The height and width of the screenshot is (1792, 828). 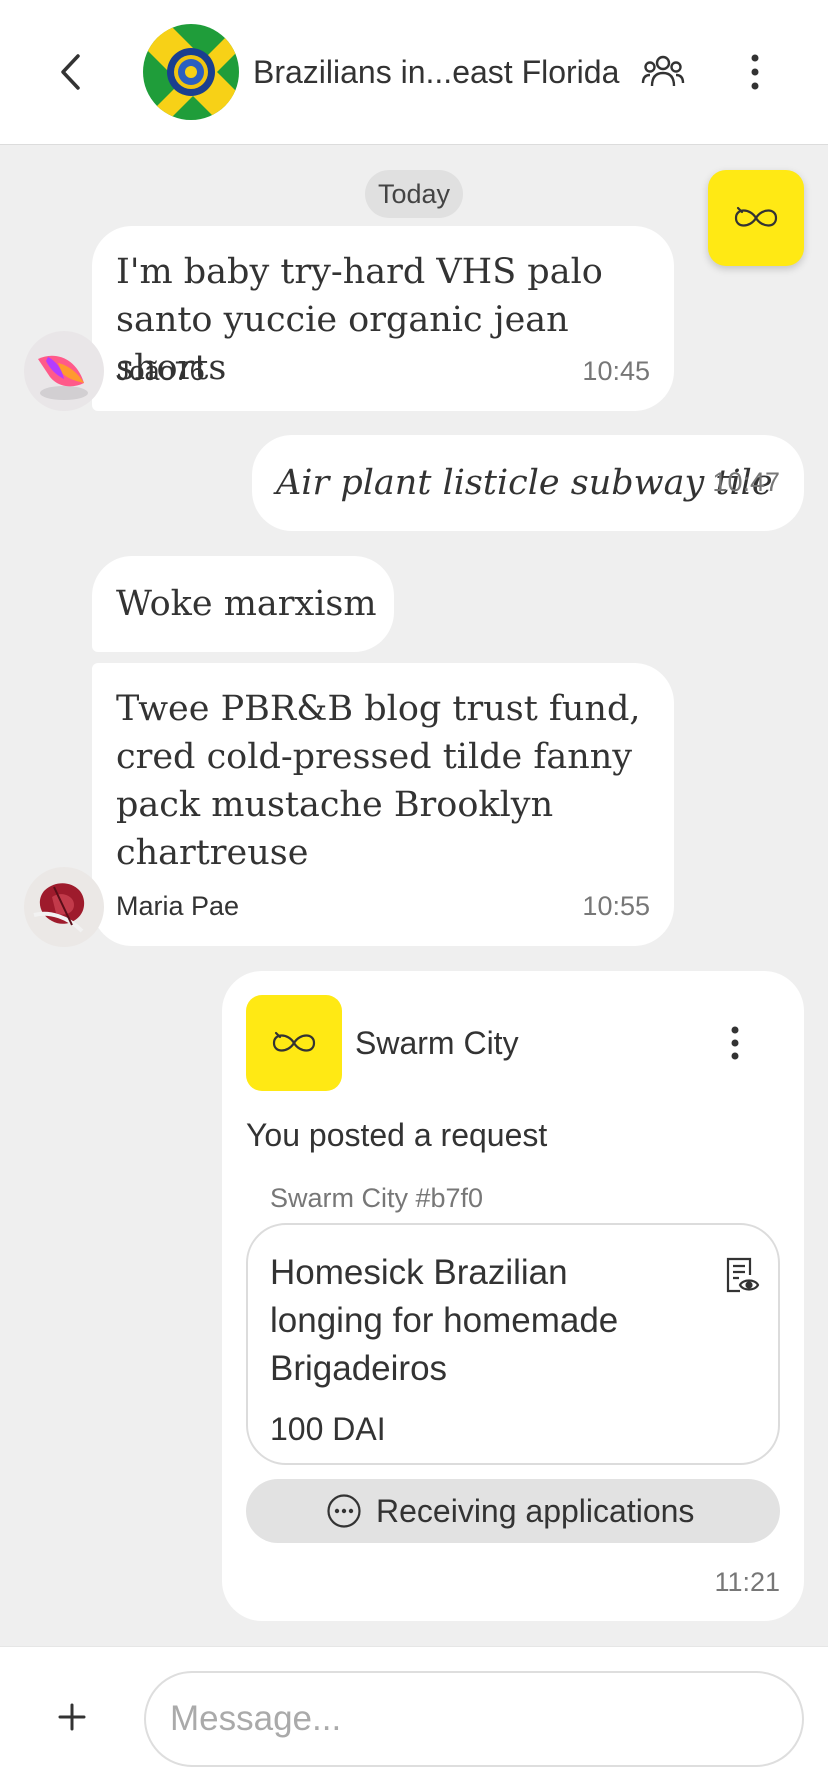 I want to click on plus-icon, so click(x=72, y=1717).